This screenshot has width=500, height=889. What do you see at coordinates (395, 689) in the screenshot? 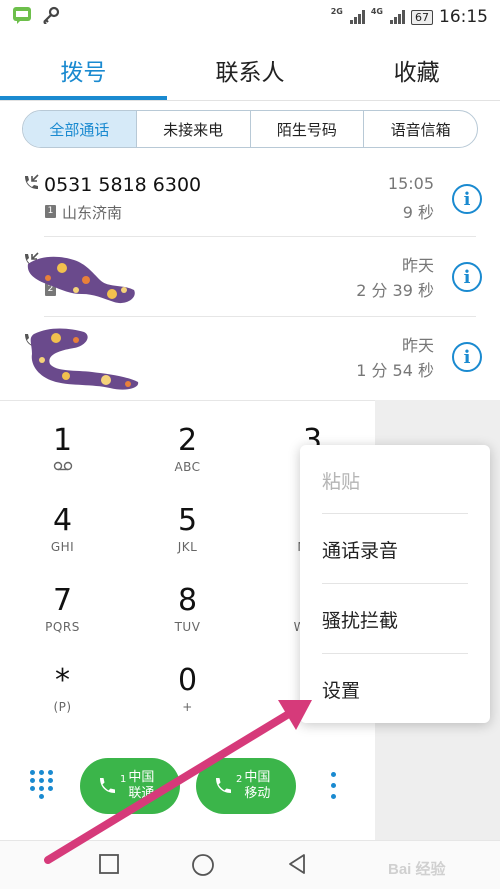
I see `menu-item-settings: 设置` at bounding box center [395, 689].